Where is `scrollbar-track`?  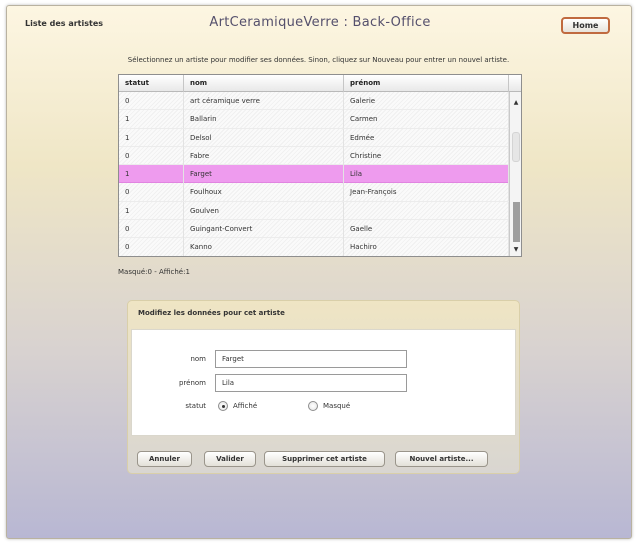 scrollbar-track is located at coordinates (516, 222).